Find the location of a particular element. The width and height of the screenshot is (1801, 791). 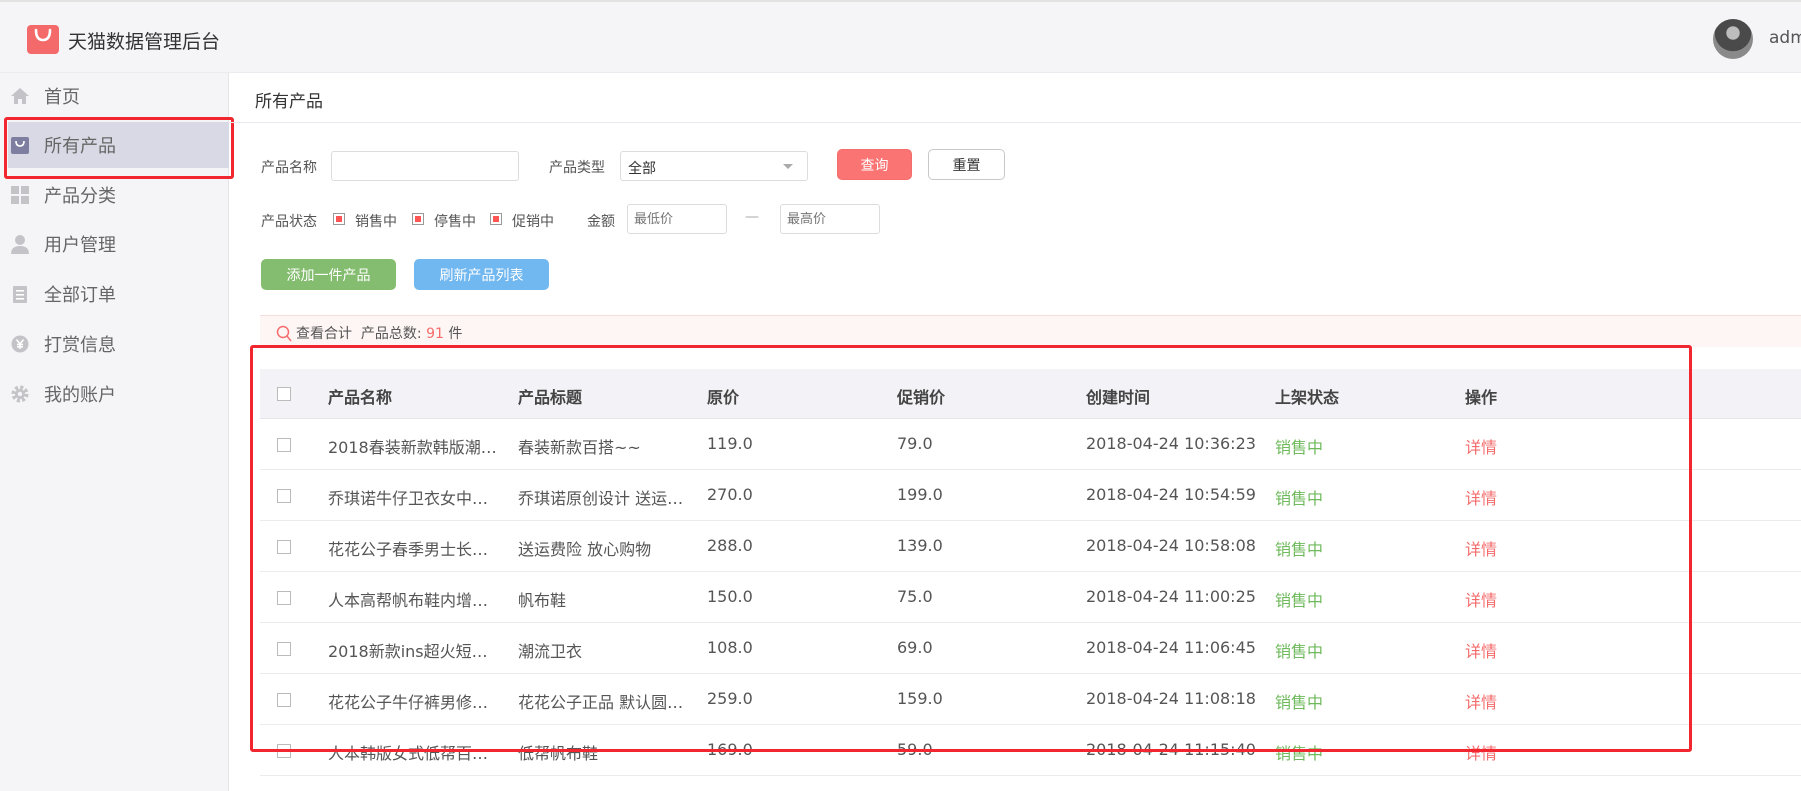

cell-product-title: 帆布鞋 is located at coordinates (542, 600).